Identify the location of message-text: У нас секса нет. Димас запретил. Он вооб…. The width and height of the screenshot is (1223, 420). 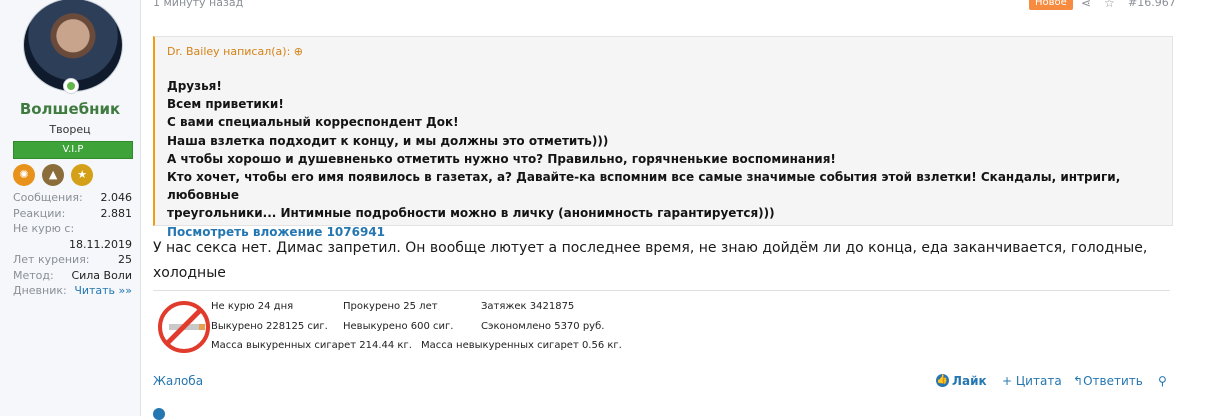
(650, 260).